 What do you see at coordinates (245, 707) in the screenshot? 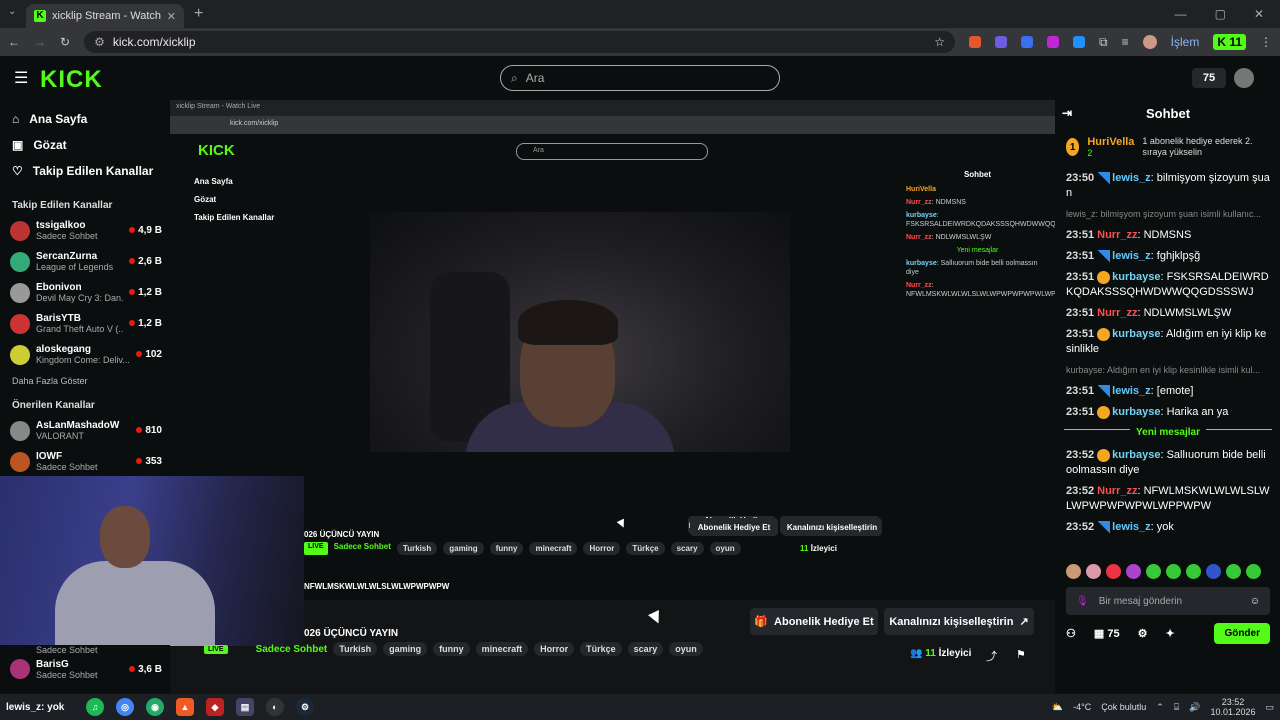
I see `file-explorer-icon: ▤` at bounding box center [245, 707].